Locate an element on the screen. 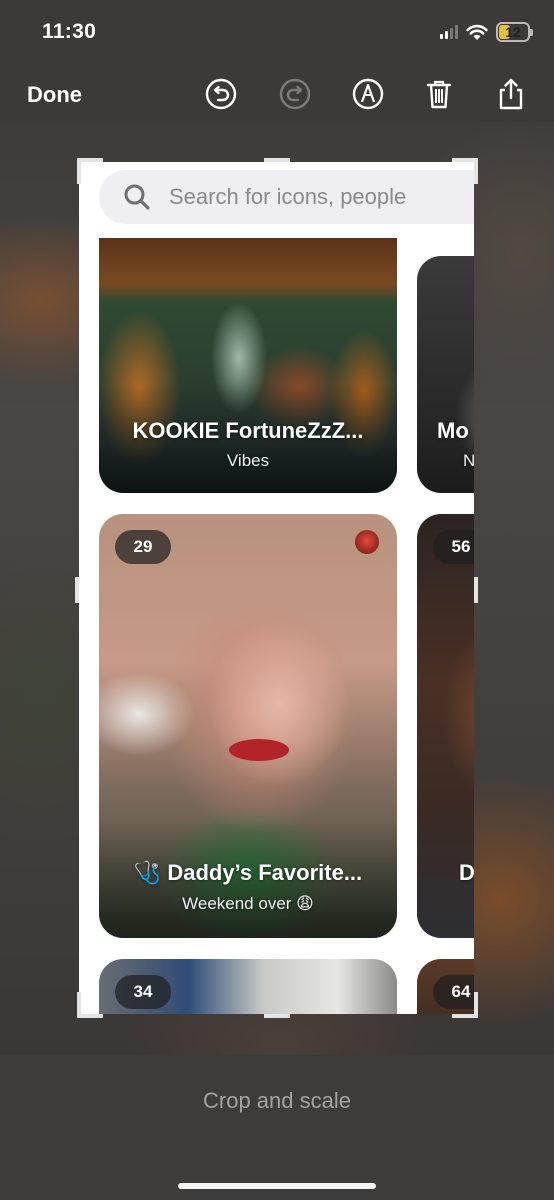  group-card: 56 D is located at coordinates (445, 726).